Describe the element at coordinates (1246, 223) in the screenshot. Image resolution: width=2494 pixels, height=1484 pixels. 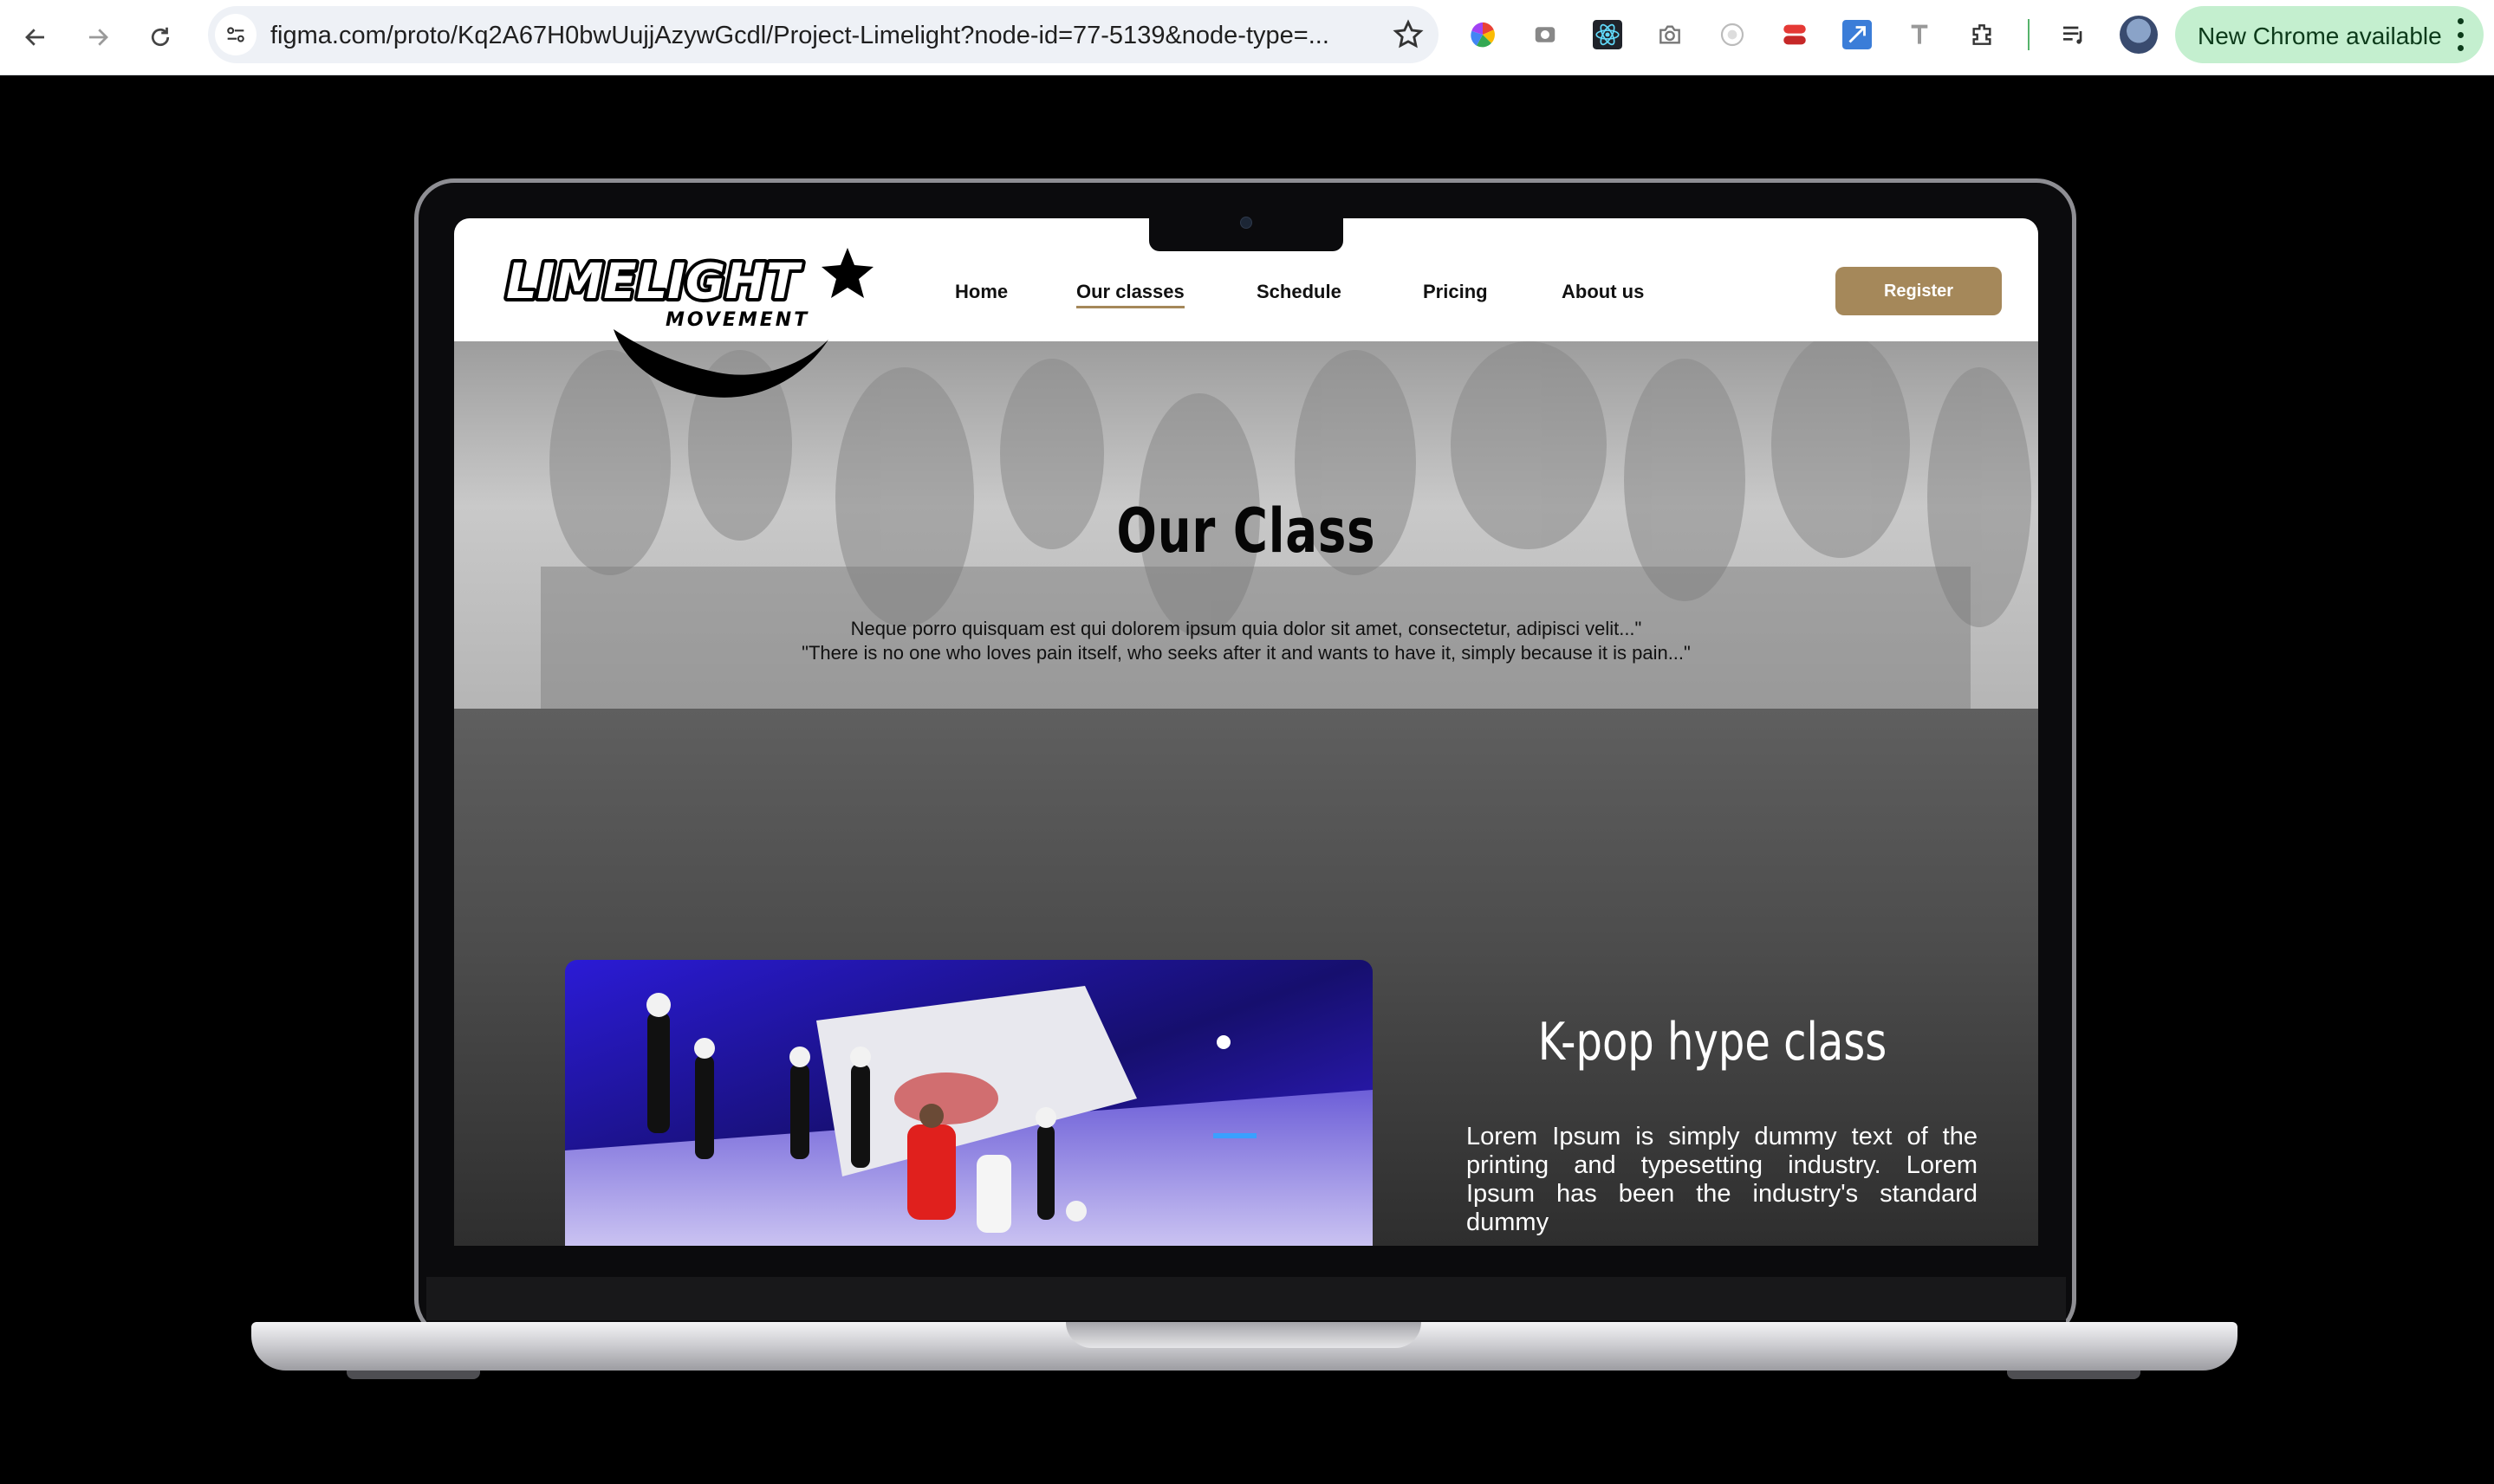
I see `webcam-icon` at that location.